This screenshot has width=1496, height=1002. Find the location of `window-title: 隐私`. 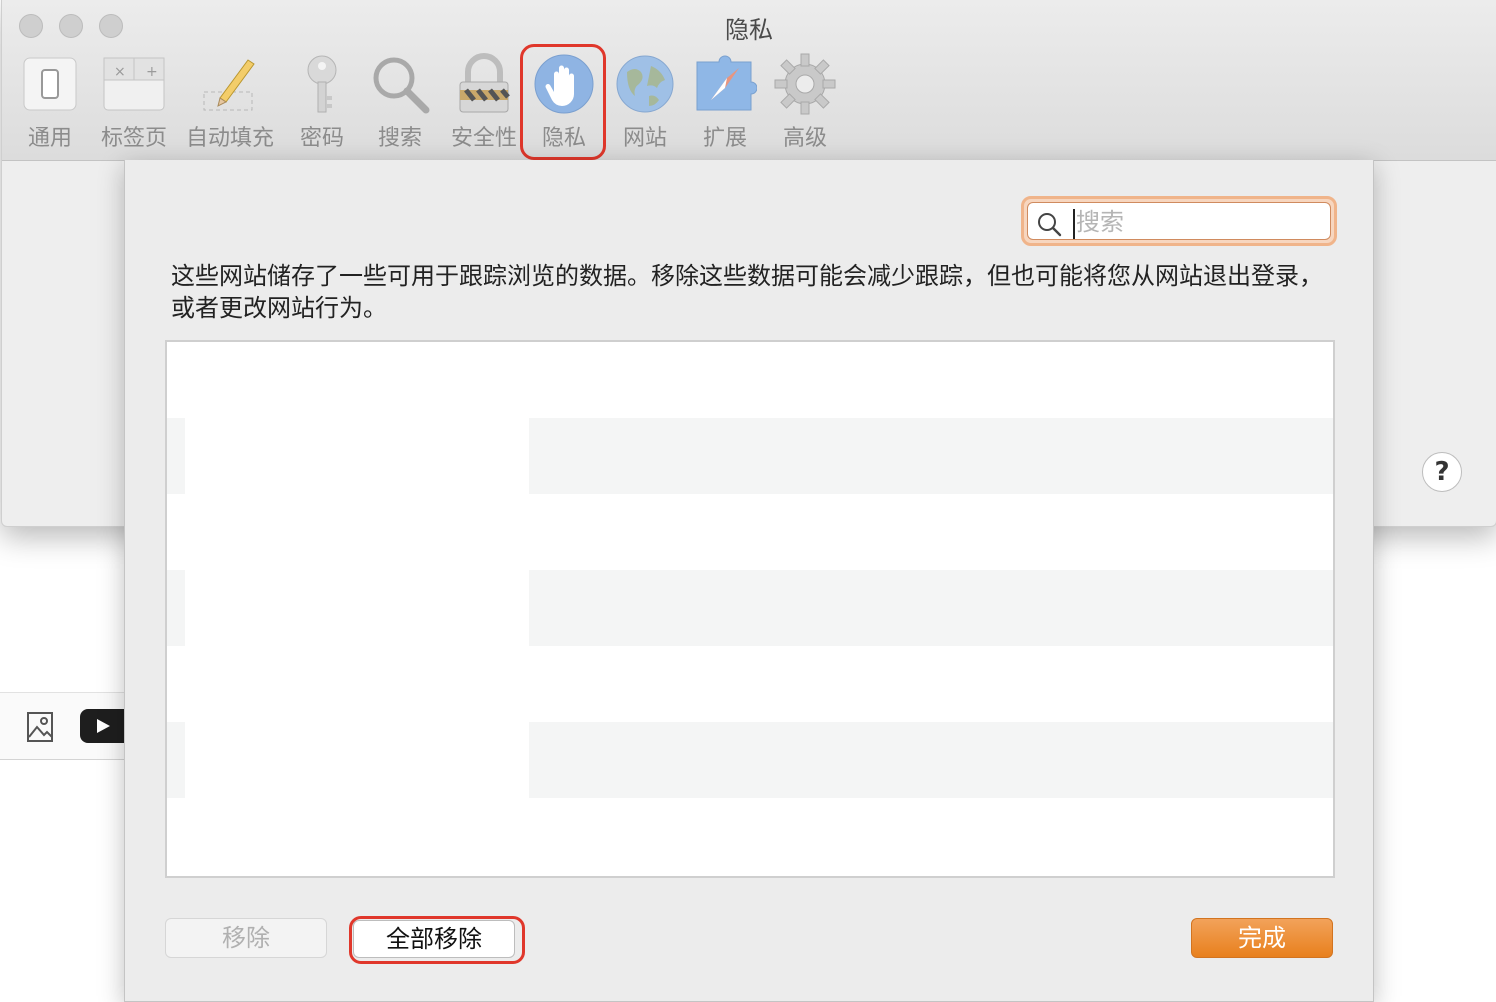

window-title: 隐私 is located at coordinates (749, 30).